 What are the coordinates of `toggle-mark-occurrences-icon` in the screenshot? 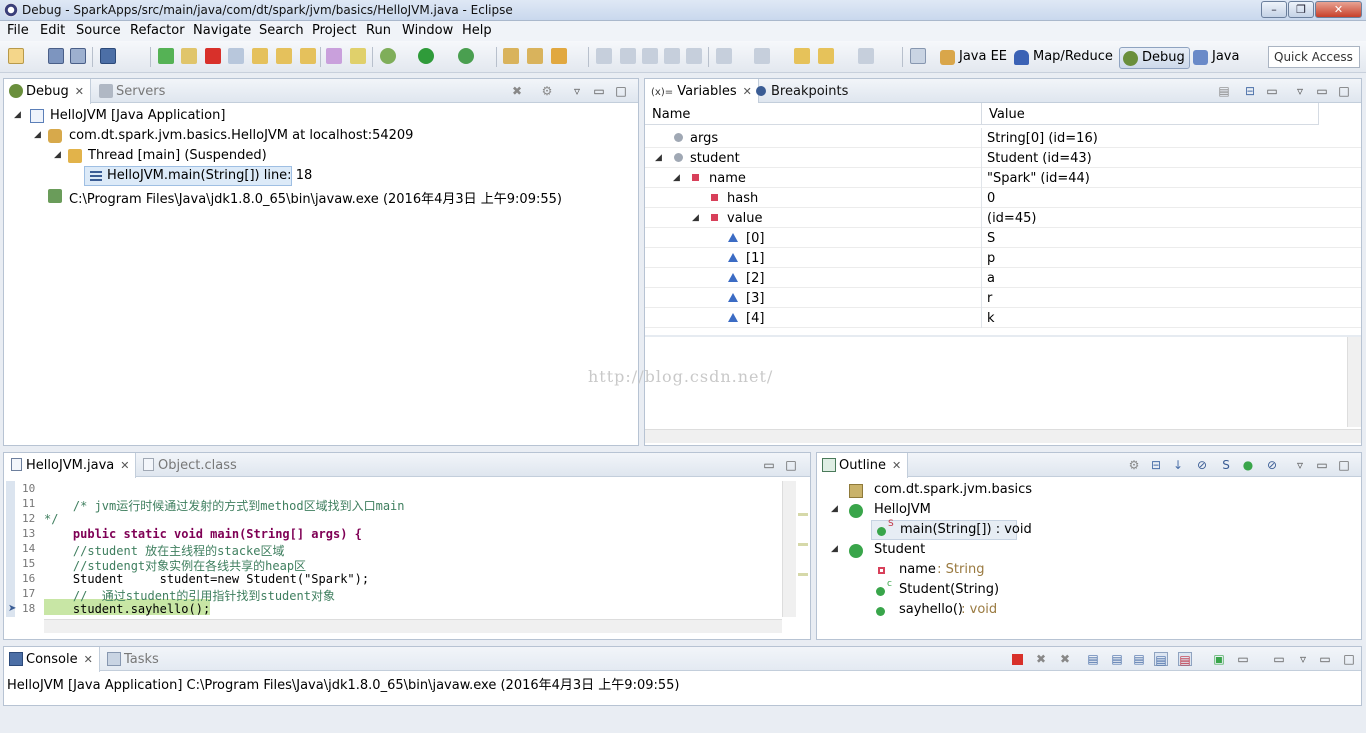 It's located at (604, 56).